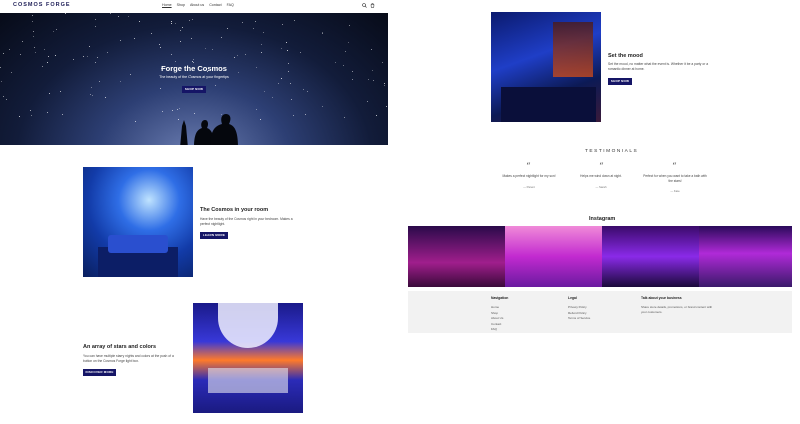 Image resolution: width=800 pixels, height=424 pixels. I want to click on silhouette-figures, so click(209, 129).